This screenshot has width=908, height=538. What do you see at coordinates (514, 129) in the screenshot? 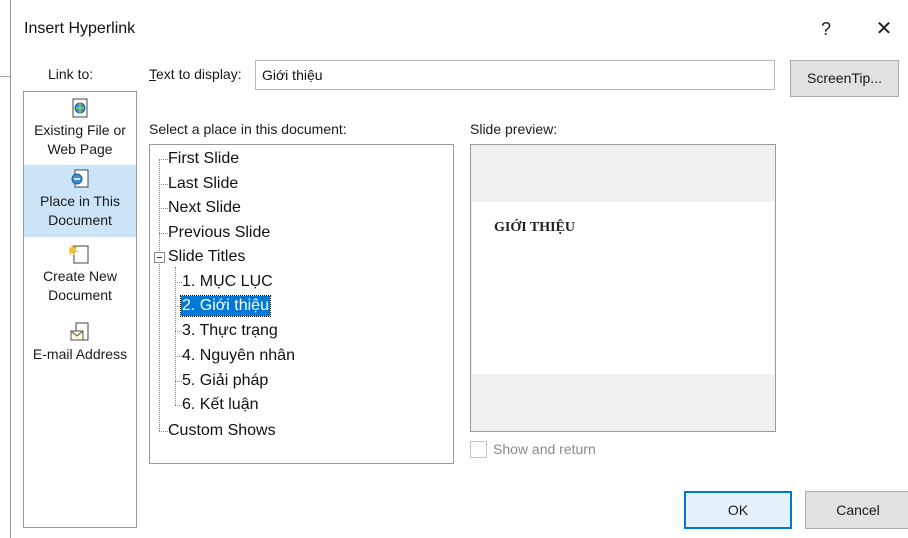
I see `slide-preview-label: Slide preview:` at bounding box center [514, 129].